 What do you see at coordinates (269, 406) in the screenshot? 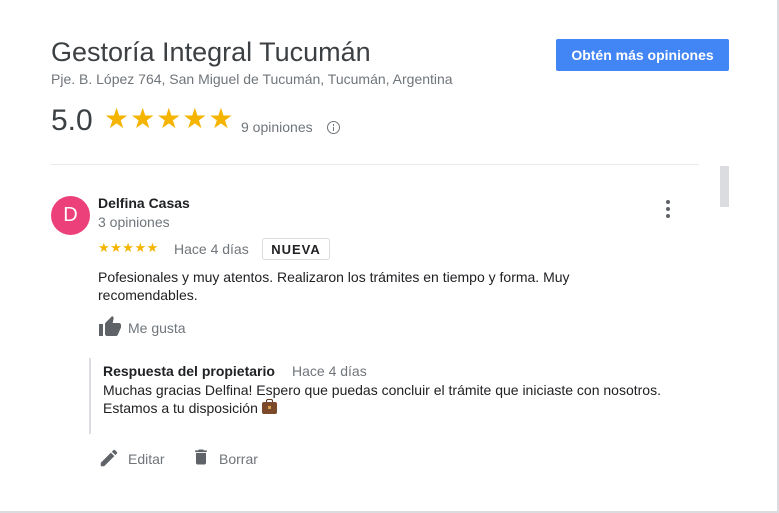
I see `briefcase-emoji-icon` at bounding box center [269, 406].